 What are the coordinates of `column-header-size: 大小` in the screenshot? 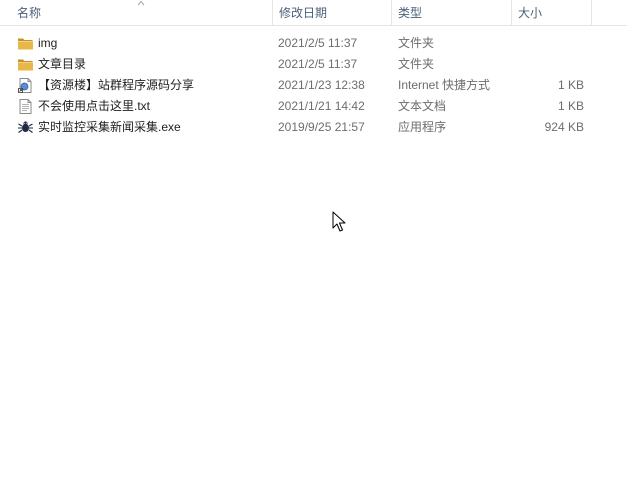 It's located at (551, 12).